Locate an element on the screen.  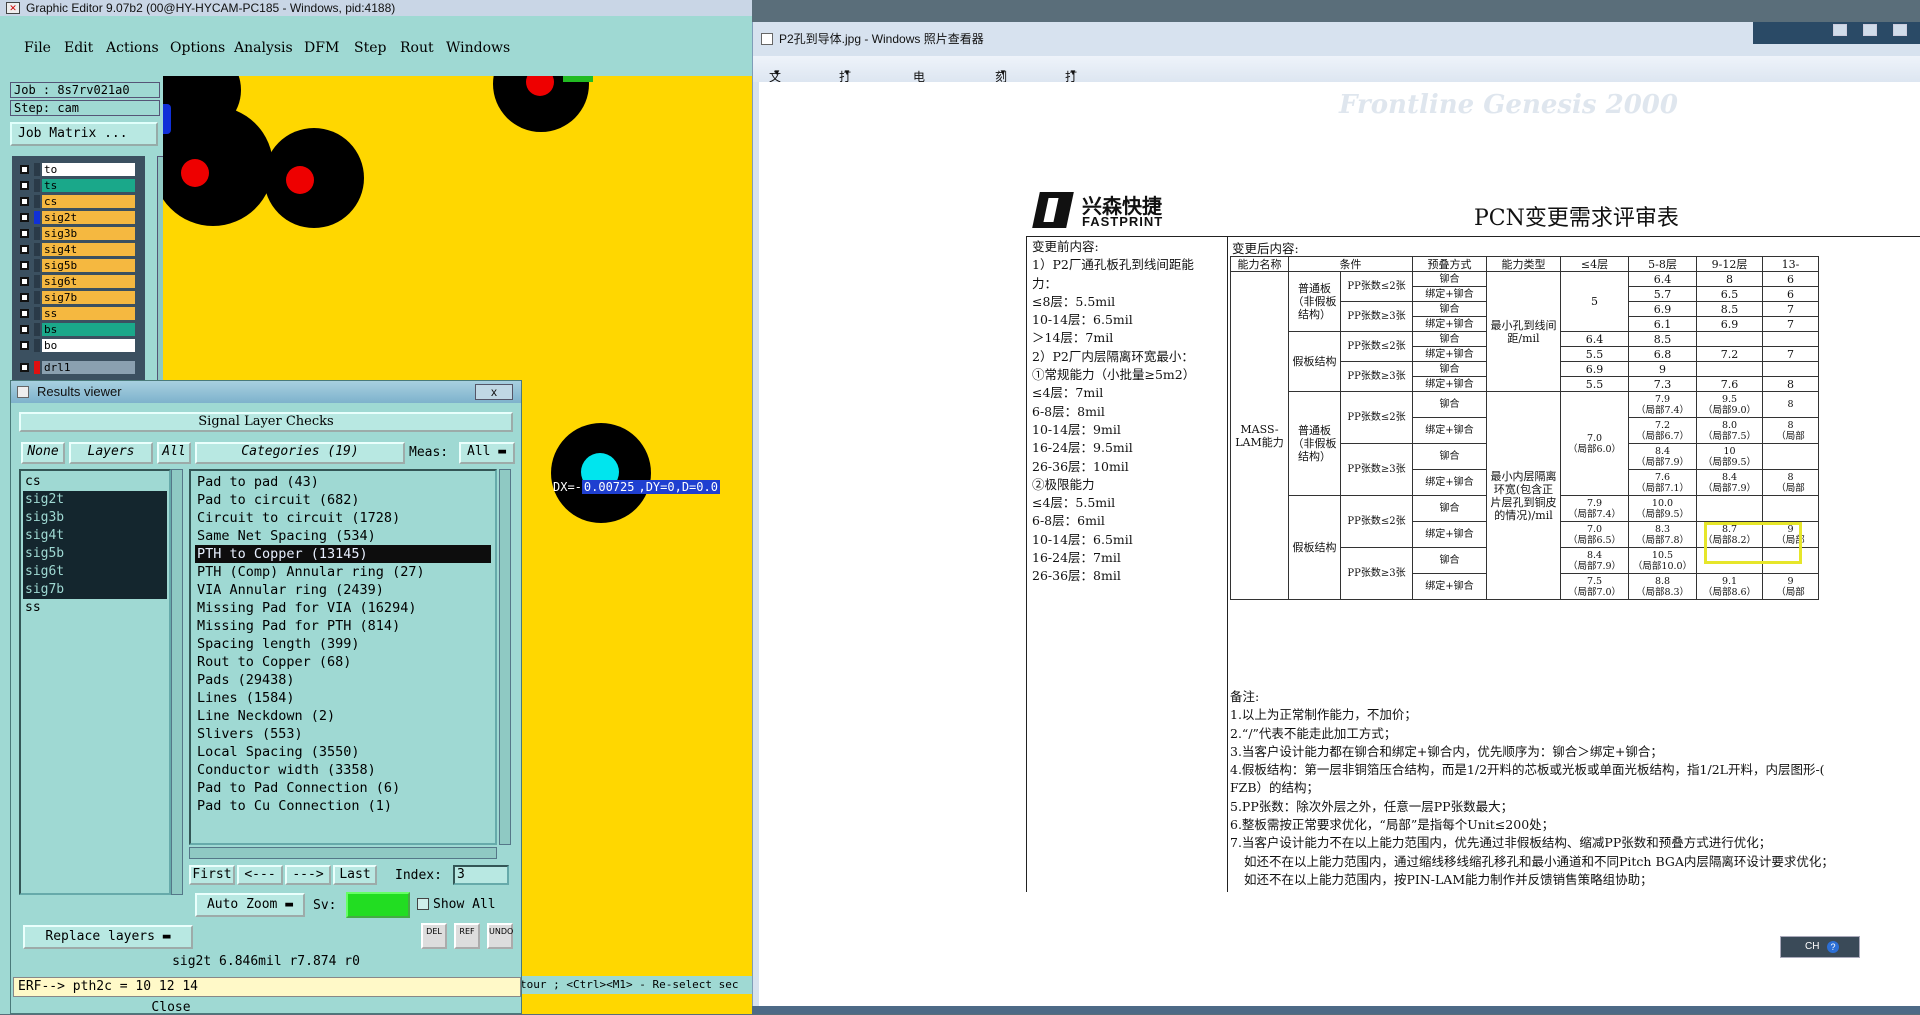
cell-value: 8 is located at coordinates (1790, 477).